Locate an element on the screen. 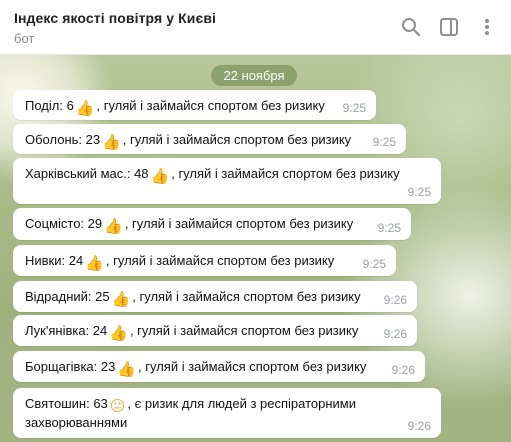  message-district: Борщагівка: 23 is located at coordinates (70, 366).